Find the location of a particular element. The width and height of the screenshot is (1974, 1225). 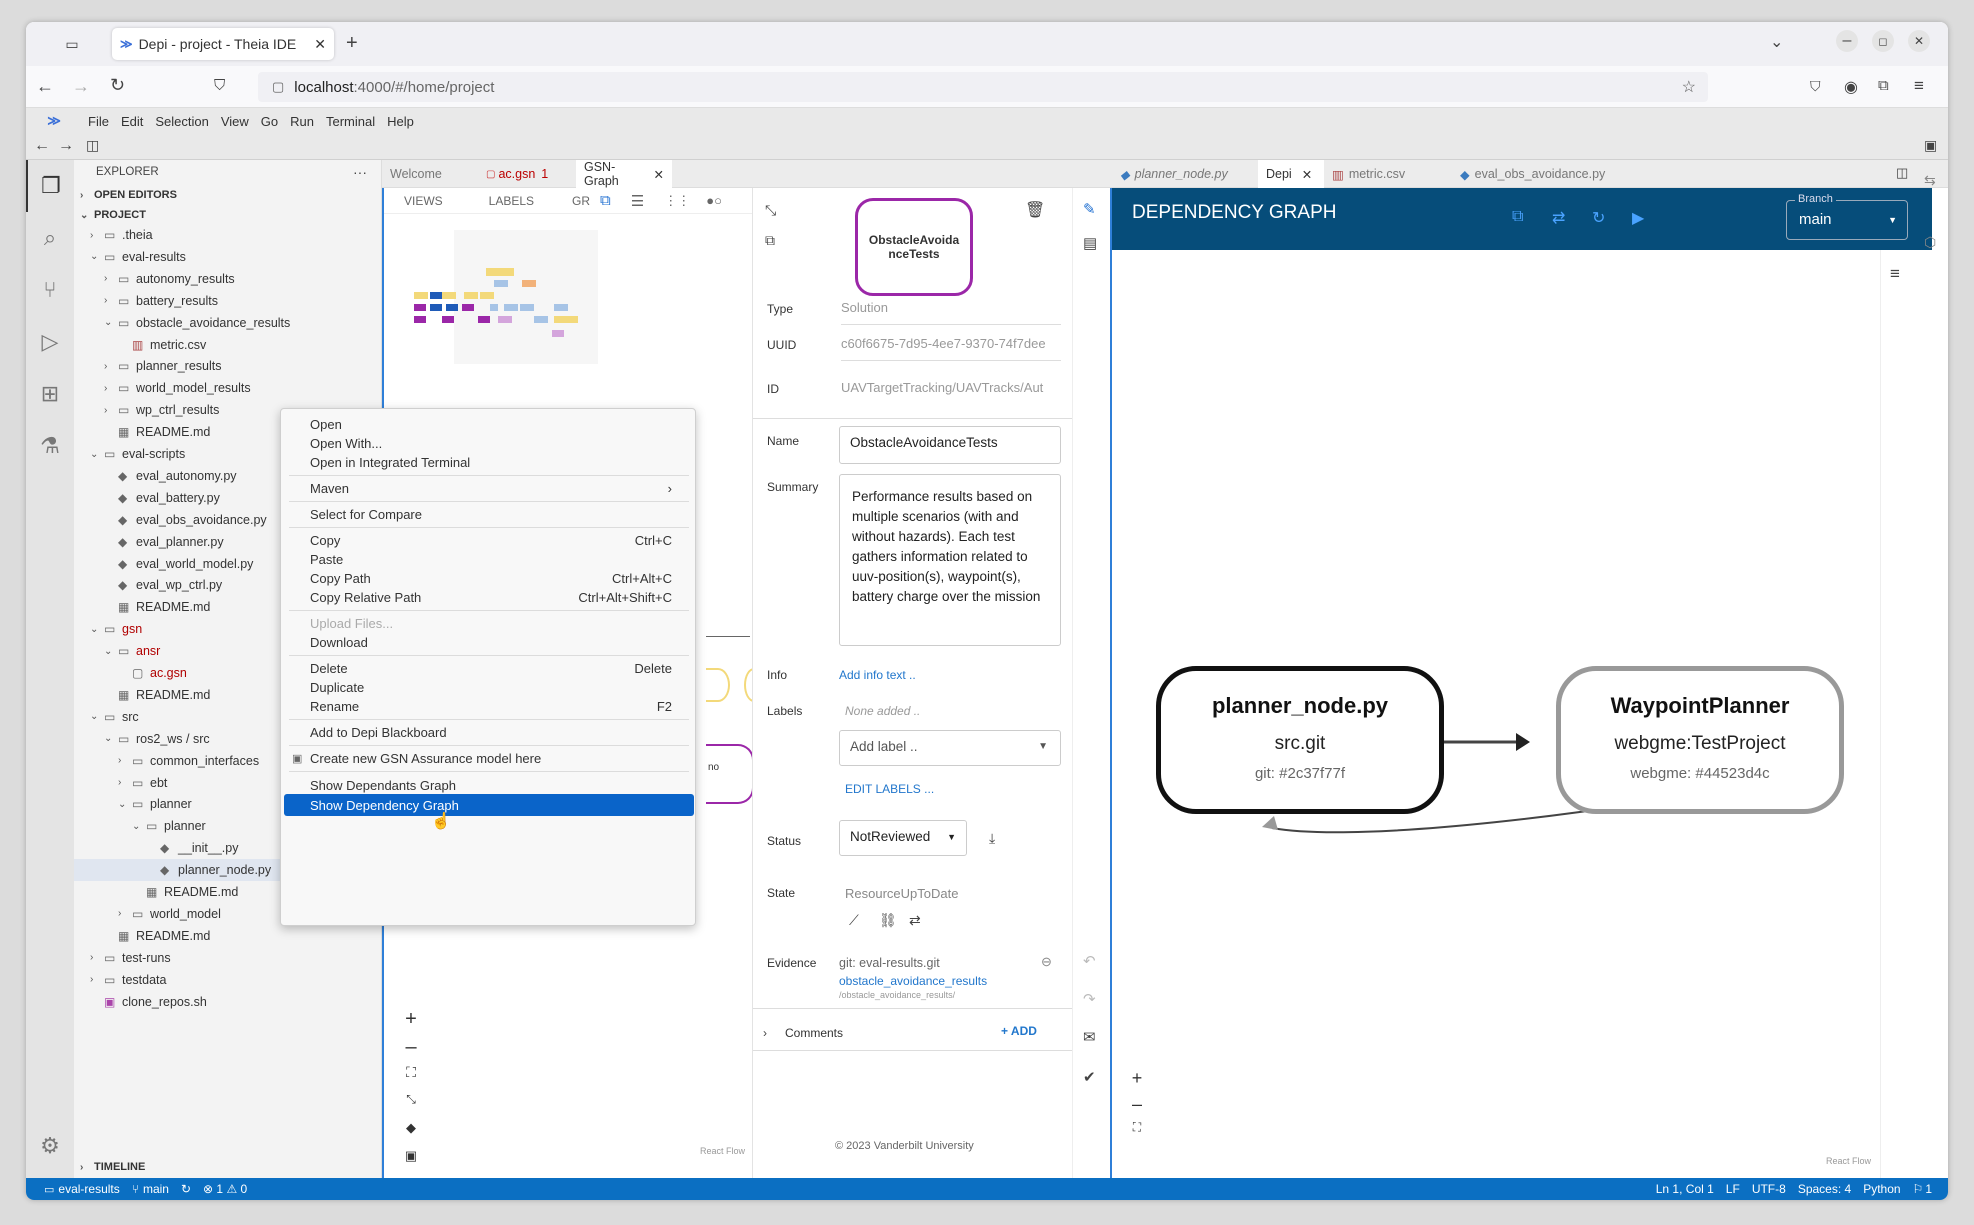

toggle-sidebar-icon: ◫ is located at coordinates (92, 145).